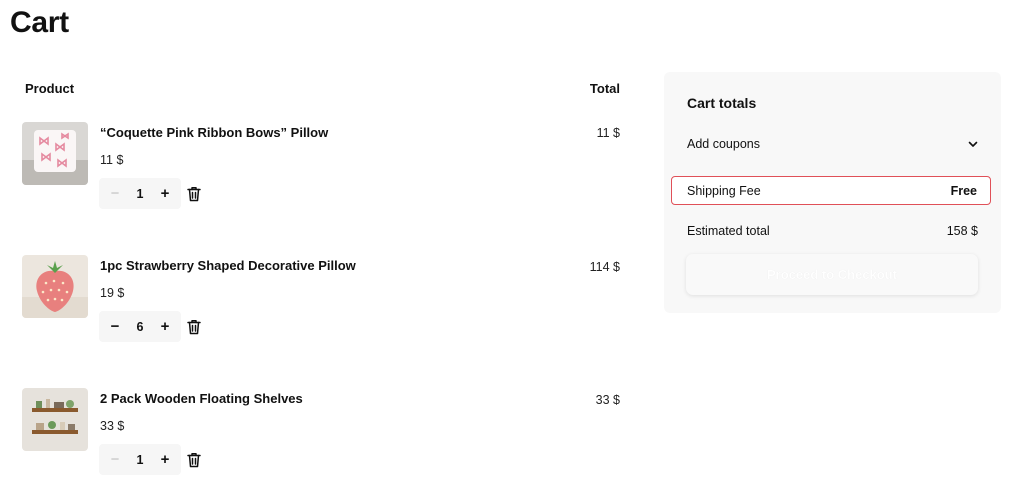 Image resolution: width=1024 pixels, height=487 pixels. What do you see at coordinates (832, 144) in the screenshot?
I see `add-coupons-toggle: Add coupons` at bounding box center [832, 144].